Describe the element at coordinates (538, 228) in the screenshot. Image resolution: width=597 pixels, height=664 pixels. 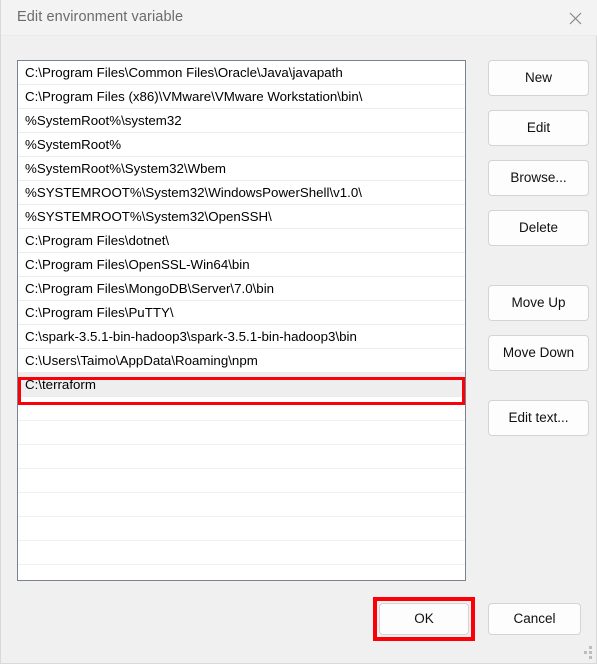
I see `delete-button: Delete` at that location.